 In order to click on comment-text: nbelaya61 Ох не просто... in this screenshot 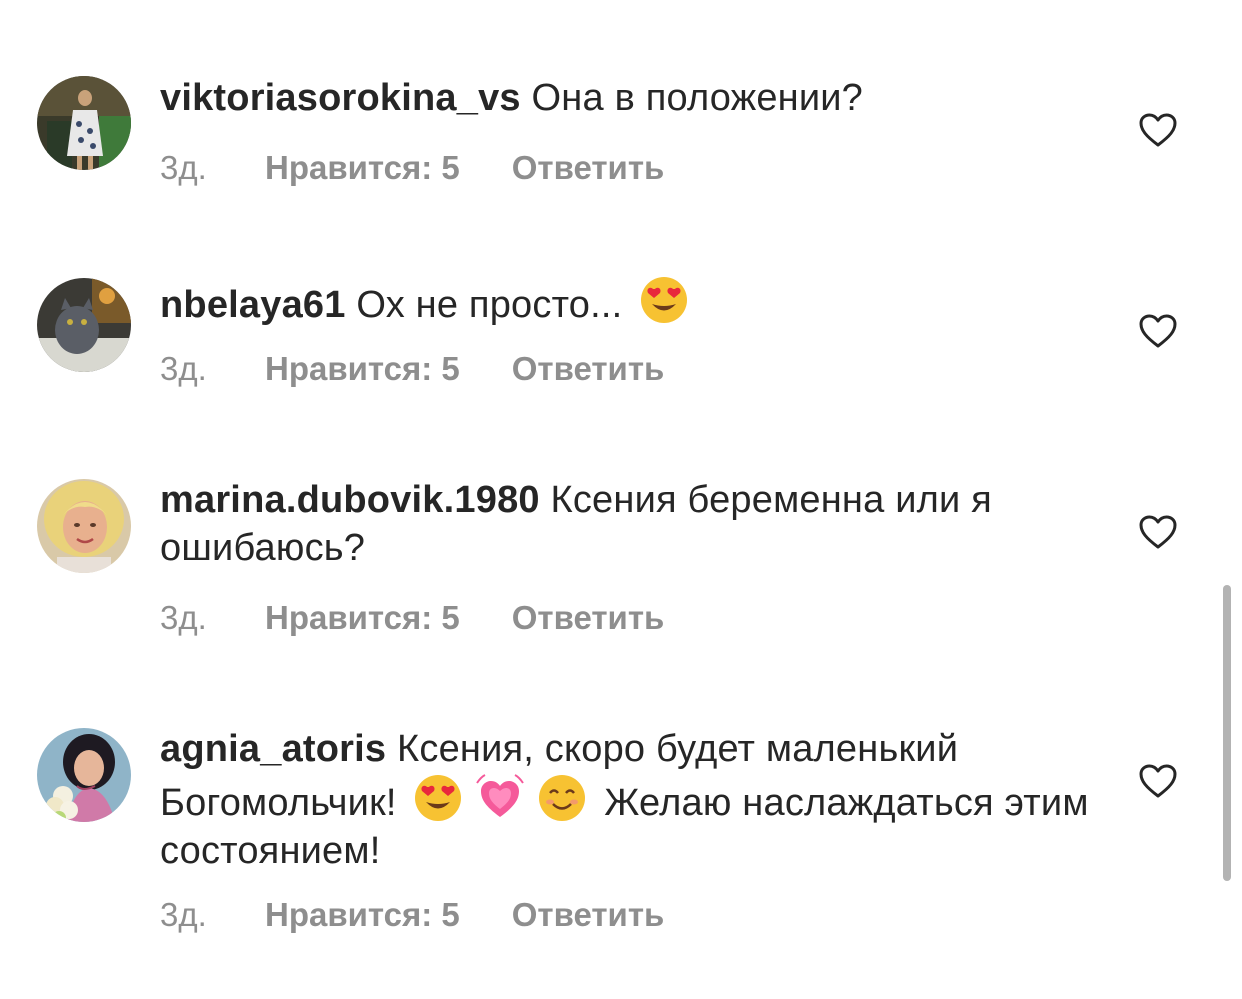, I will do `click(625, 302)`.